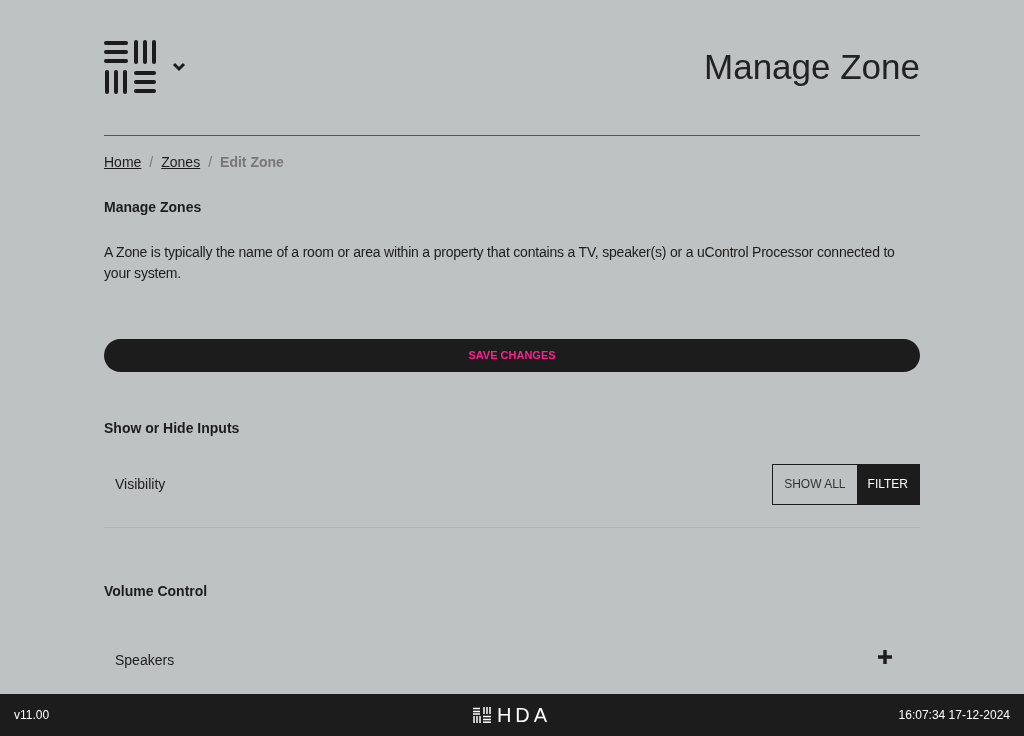 The width and height of the screenshot is (1024, 736). What do you see at coordinates (144, 660) in the screenshot?
I see `speakers-label: Speakers` at bounding box center [144, 660].